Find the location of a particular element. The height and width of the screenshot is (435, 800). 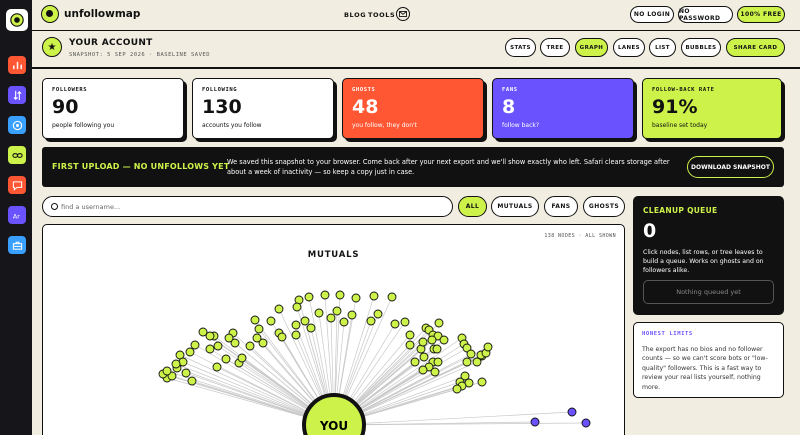

nav-blog-link: BLOG is located at coordinates (355, 15).